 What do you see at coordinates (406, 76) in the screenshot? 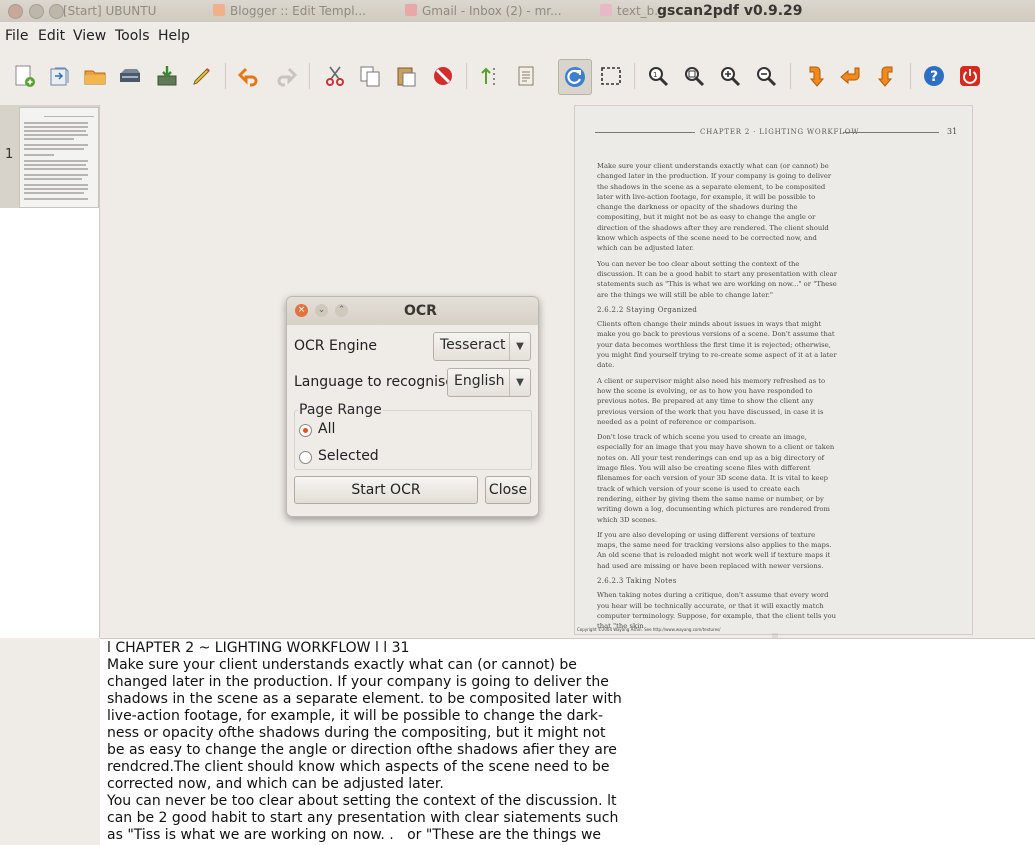
I see `paste-icon` at bounding box center [406, 76].